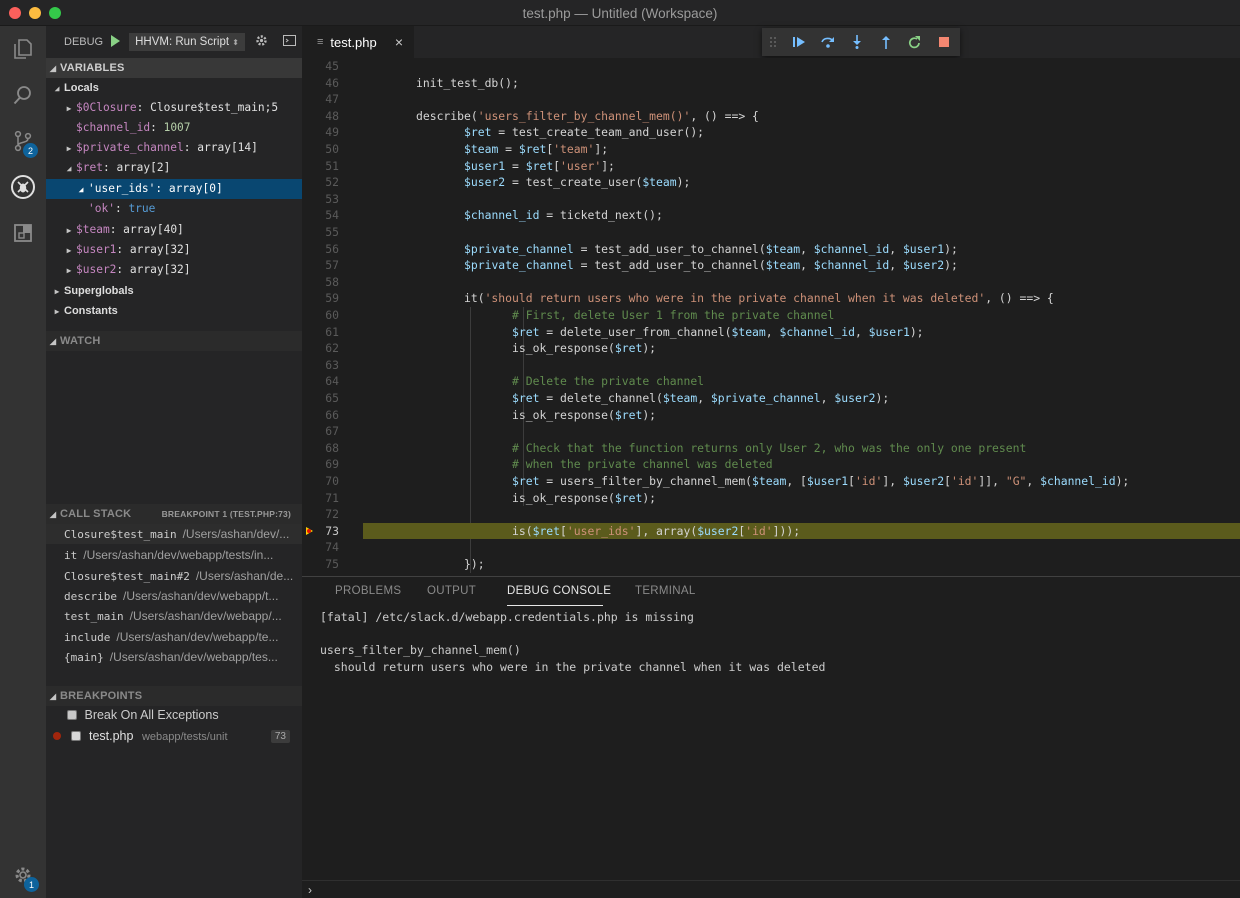  What do you see at coordinates (665, 591) in the screenshot?
I see `tab-terminal: TERMINAL` at bounding box center [665, 591].